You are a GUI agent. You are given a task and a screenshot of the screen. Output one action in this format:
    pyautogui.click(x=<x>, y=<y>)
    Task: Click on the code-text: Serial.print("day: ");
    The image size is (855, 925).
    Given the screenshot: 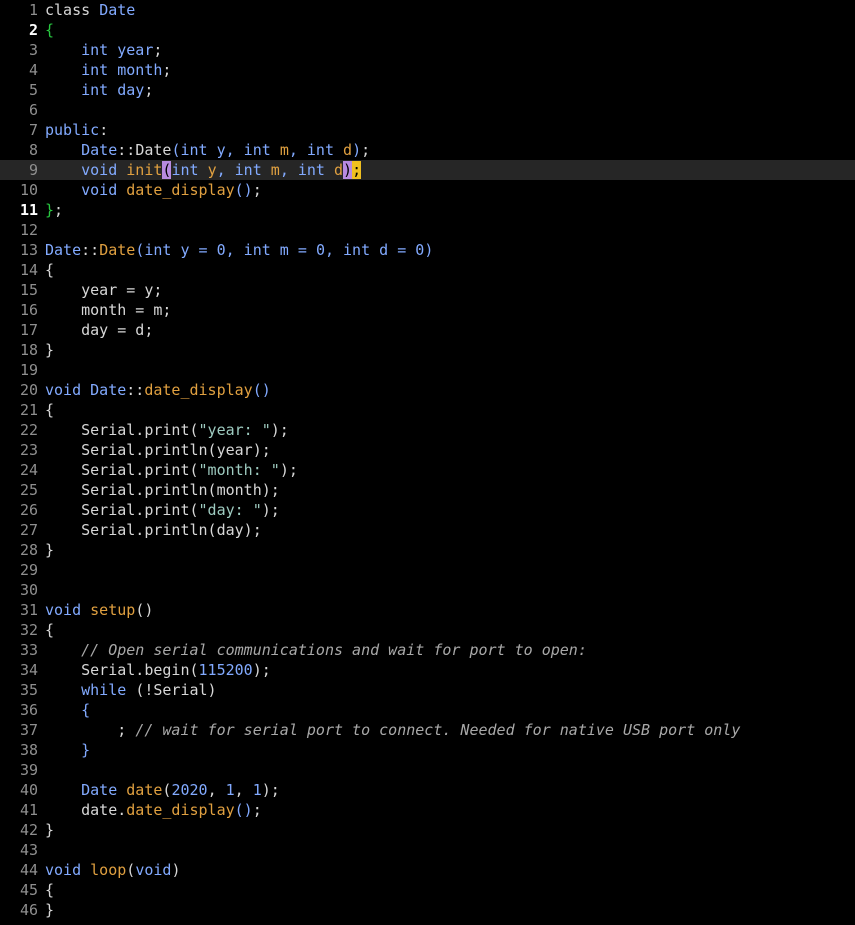 What is the action you would take?
    pyautogui.click(x=162, y=510)
    